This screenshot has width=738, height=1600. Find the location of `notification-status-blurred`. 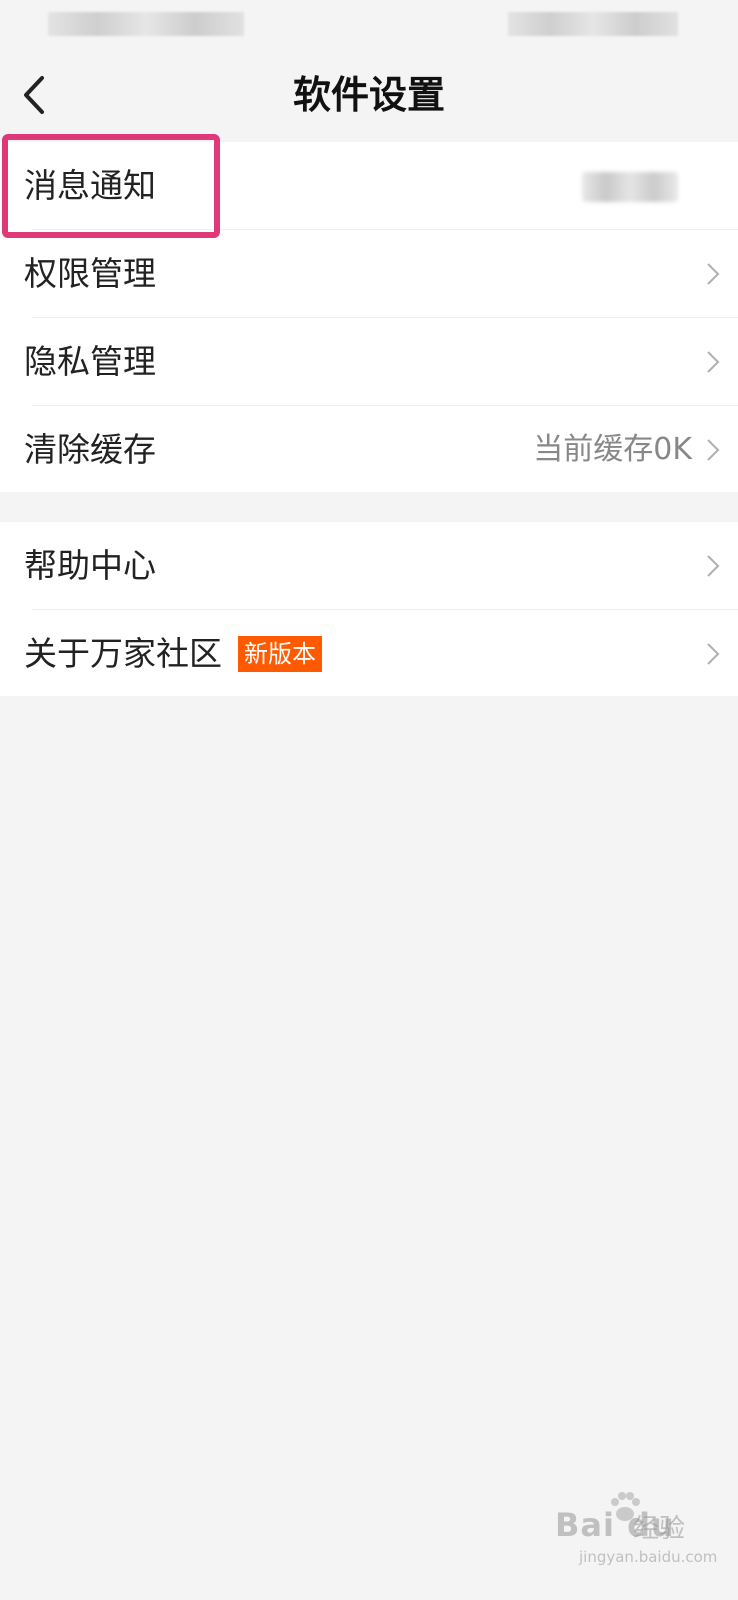

notification-status-blurred is located at coordinates (630, 187).